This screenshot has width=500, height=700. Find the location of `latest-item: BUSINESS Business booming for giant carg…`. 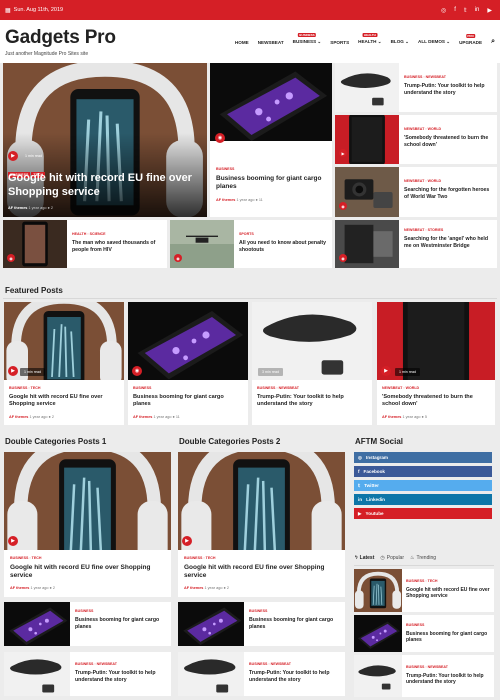

latest-item: BUSINESS Business booming for giant carg… is located at coordinates (424, 633).